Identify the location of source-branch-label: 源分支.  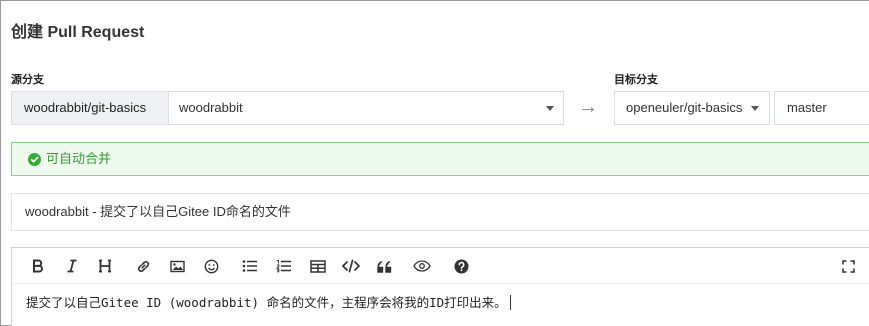
(27, 80).